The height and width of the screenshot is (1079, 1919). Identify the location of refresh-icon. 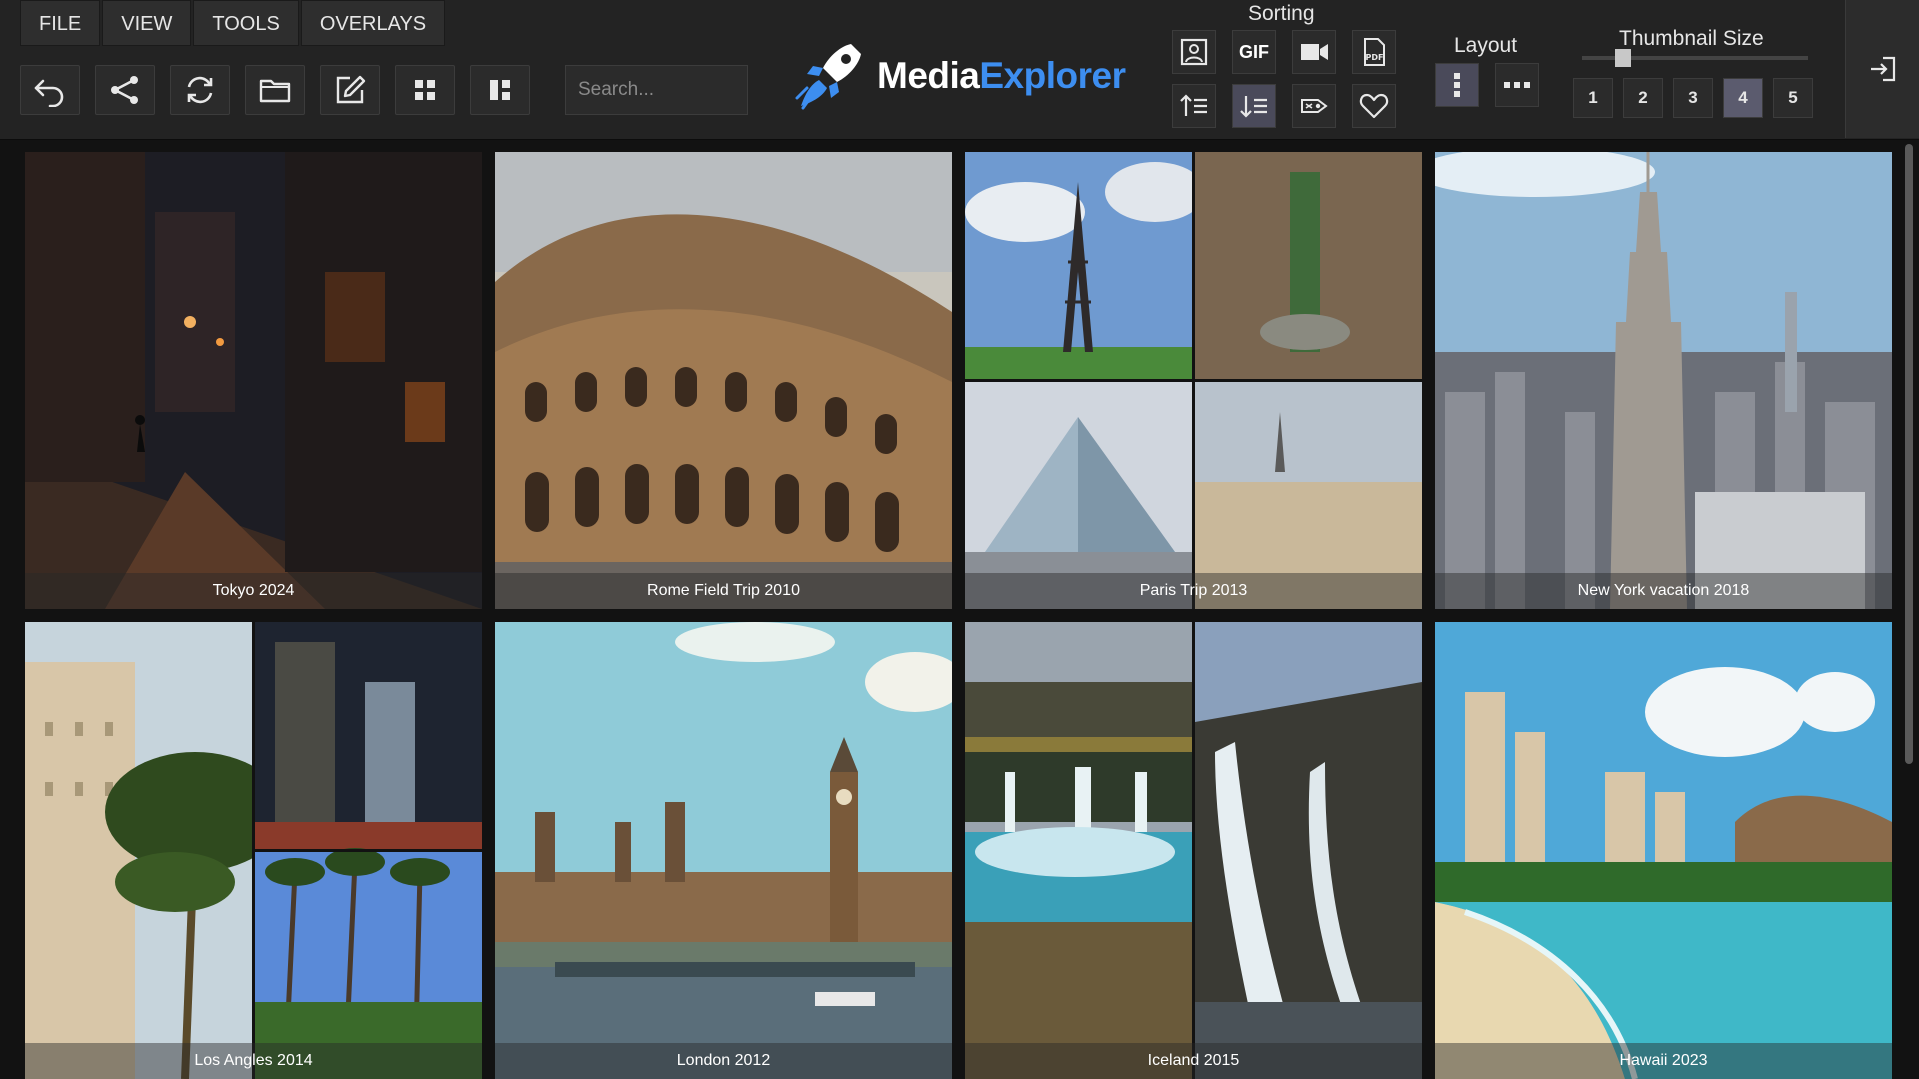
(200, 90).